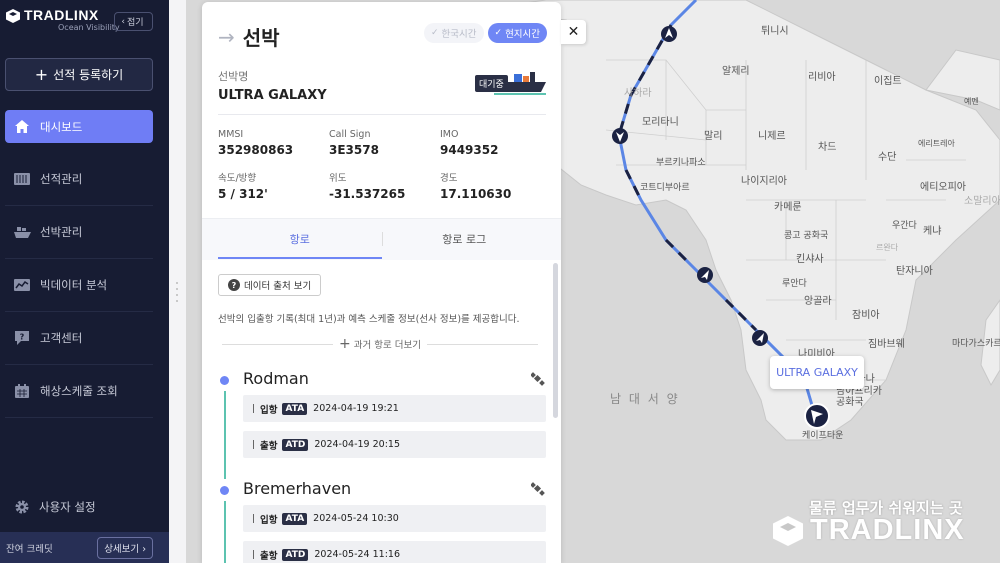  Describe the element at coordinates (233, 76) in the screenshot. I see `ship-name-label: 선박명` at that location.